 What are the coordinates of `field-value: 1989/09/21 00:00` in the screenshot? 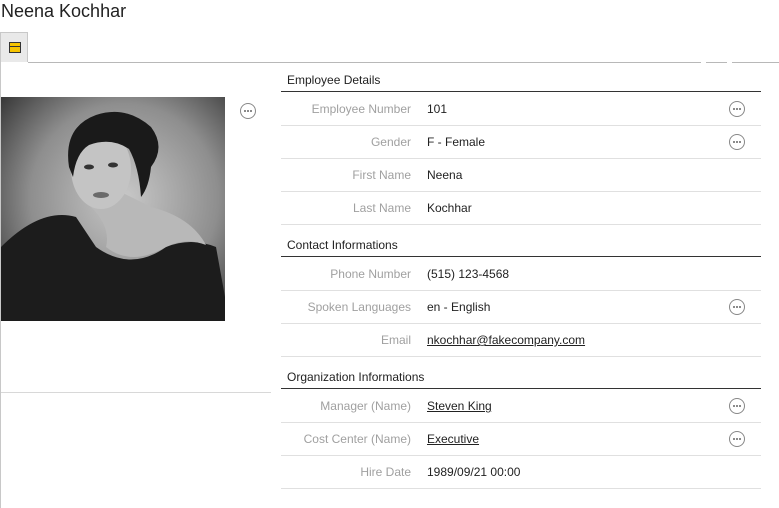 It's located at (474, 472).